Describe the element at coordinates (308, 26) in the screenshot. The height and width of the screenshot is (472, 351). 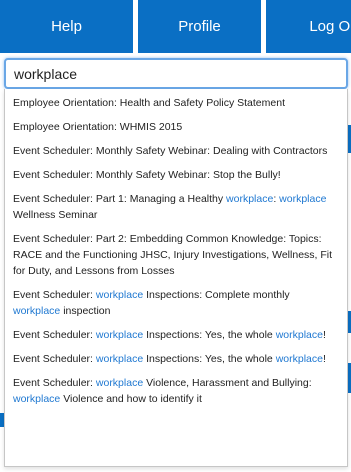
I see `logout-button: Log Out` at that location.